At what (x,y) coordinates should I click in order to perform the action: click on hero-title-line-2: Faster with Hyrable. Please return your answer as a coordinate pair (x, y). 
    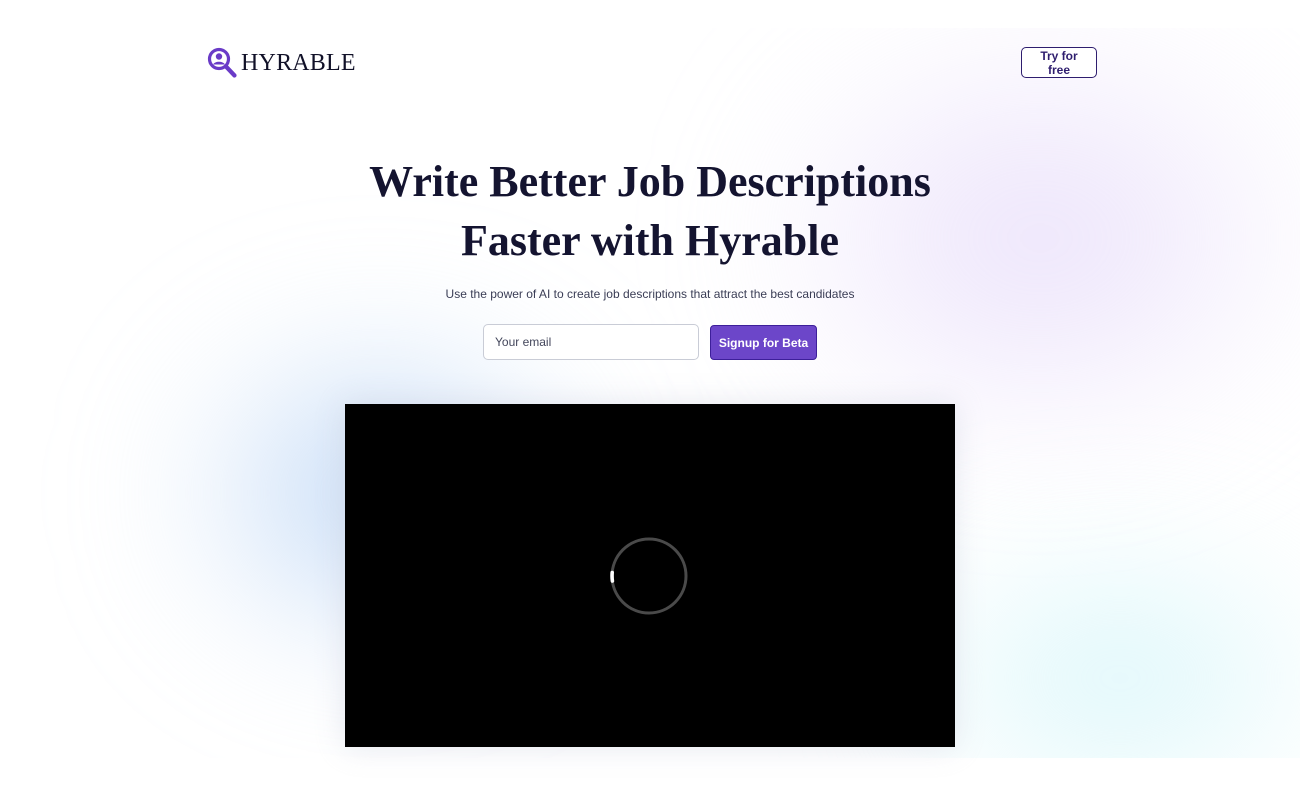
    Looking at the image, I should click on (650, 240).